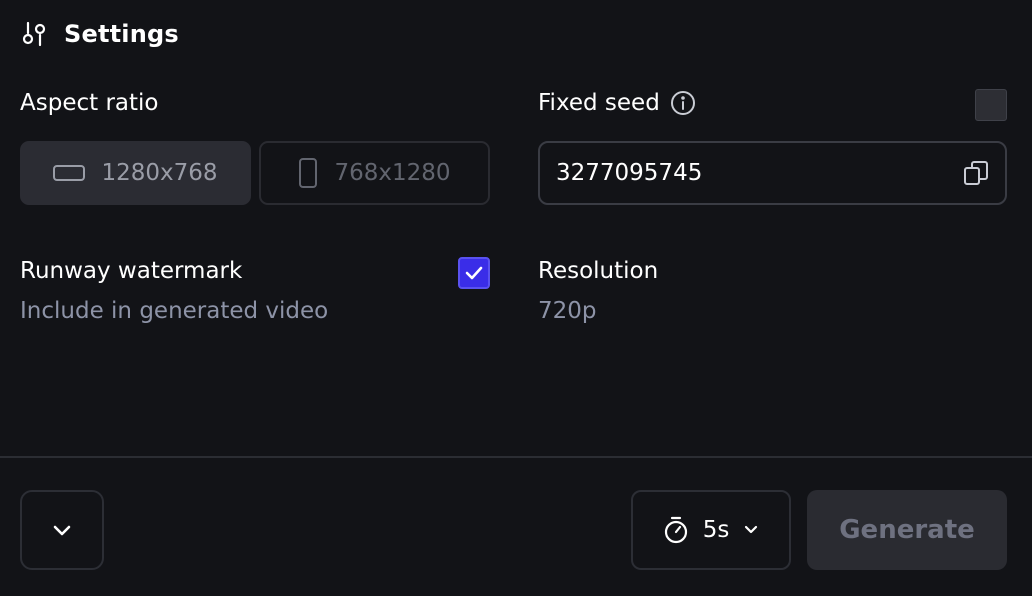 Image resolution: width=1032 pixels, height=596 pixels. Describe the element at coordinates (991, 105) in the screenshot. I see `fixed-seed-checkbox` at that location.